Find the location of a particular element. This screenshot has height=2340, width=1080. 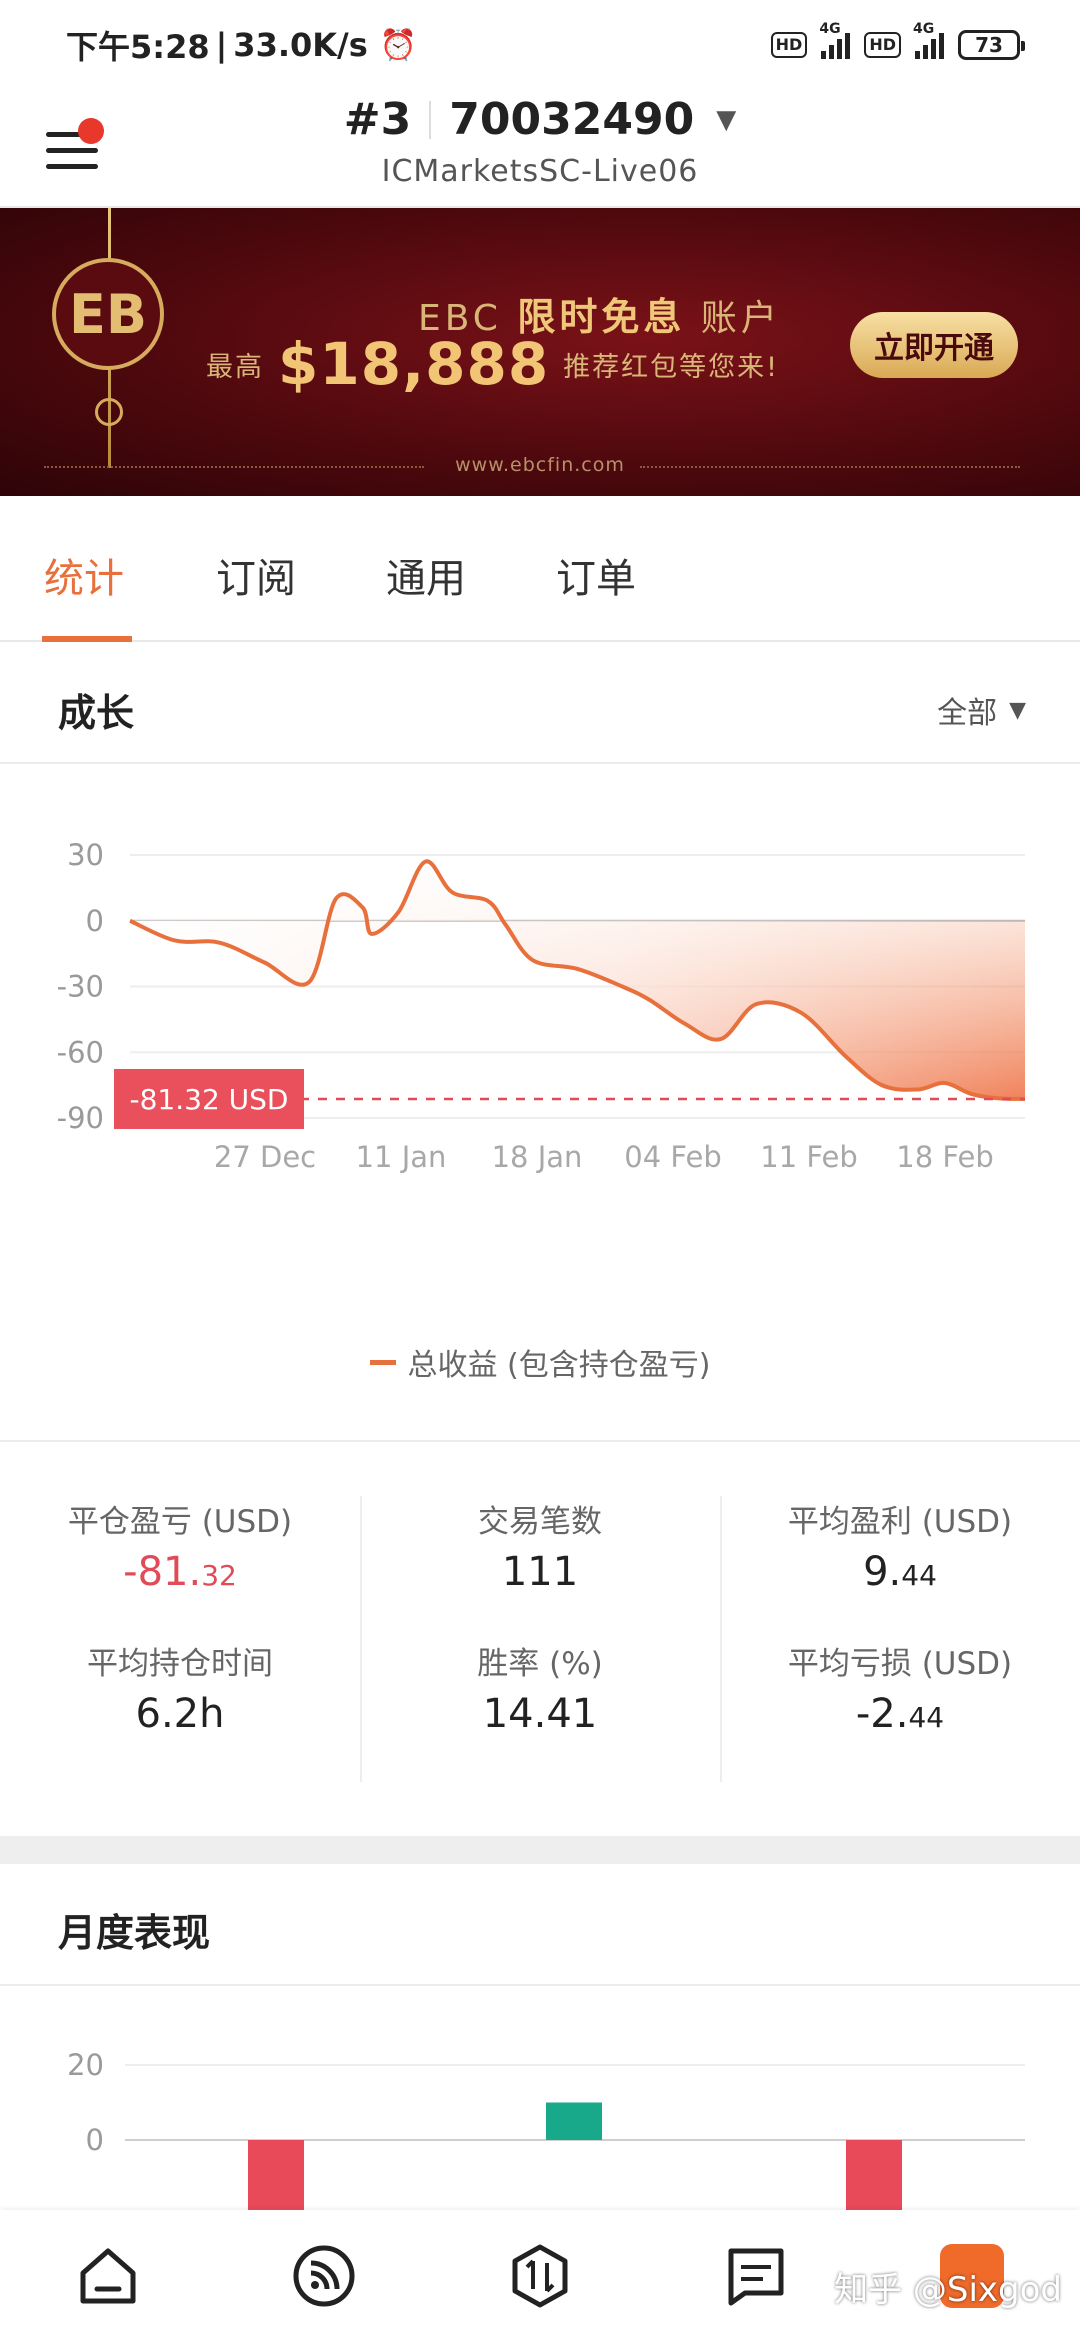

x-tick-label: 18 Jan is located at coordinates (537, 1157).